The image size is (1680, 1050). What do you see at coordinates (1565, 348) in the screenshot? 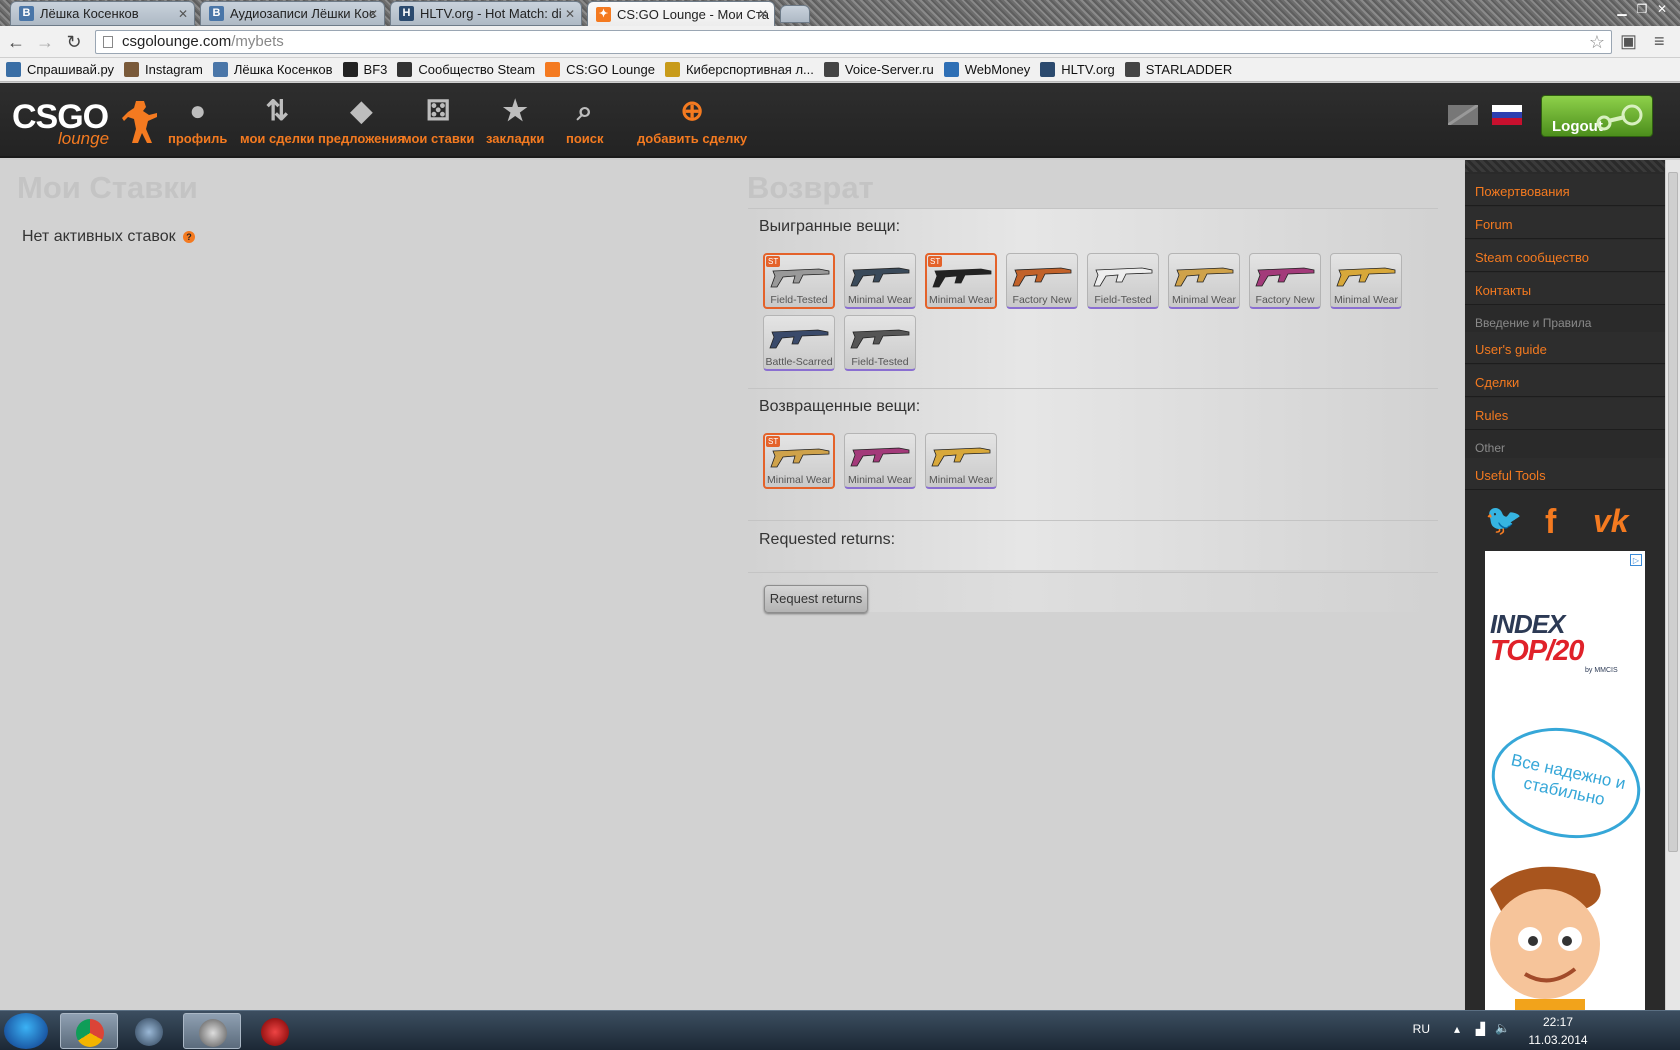
I see `sidebar-link-users-guide: User's guide` at bounding box center [1565, 348].